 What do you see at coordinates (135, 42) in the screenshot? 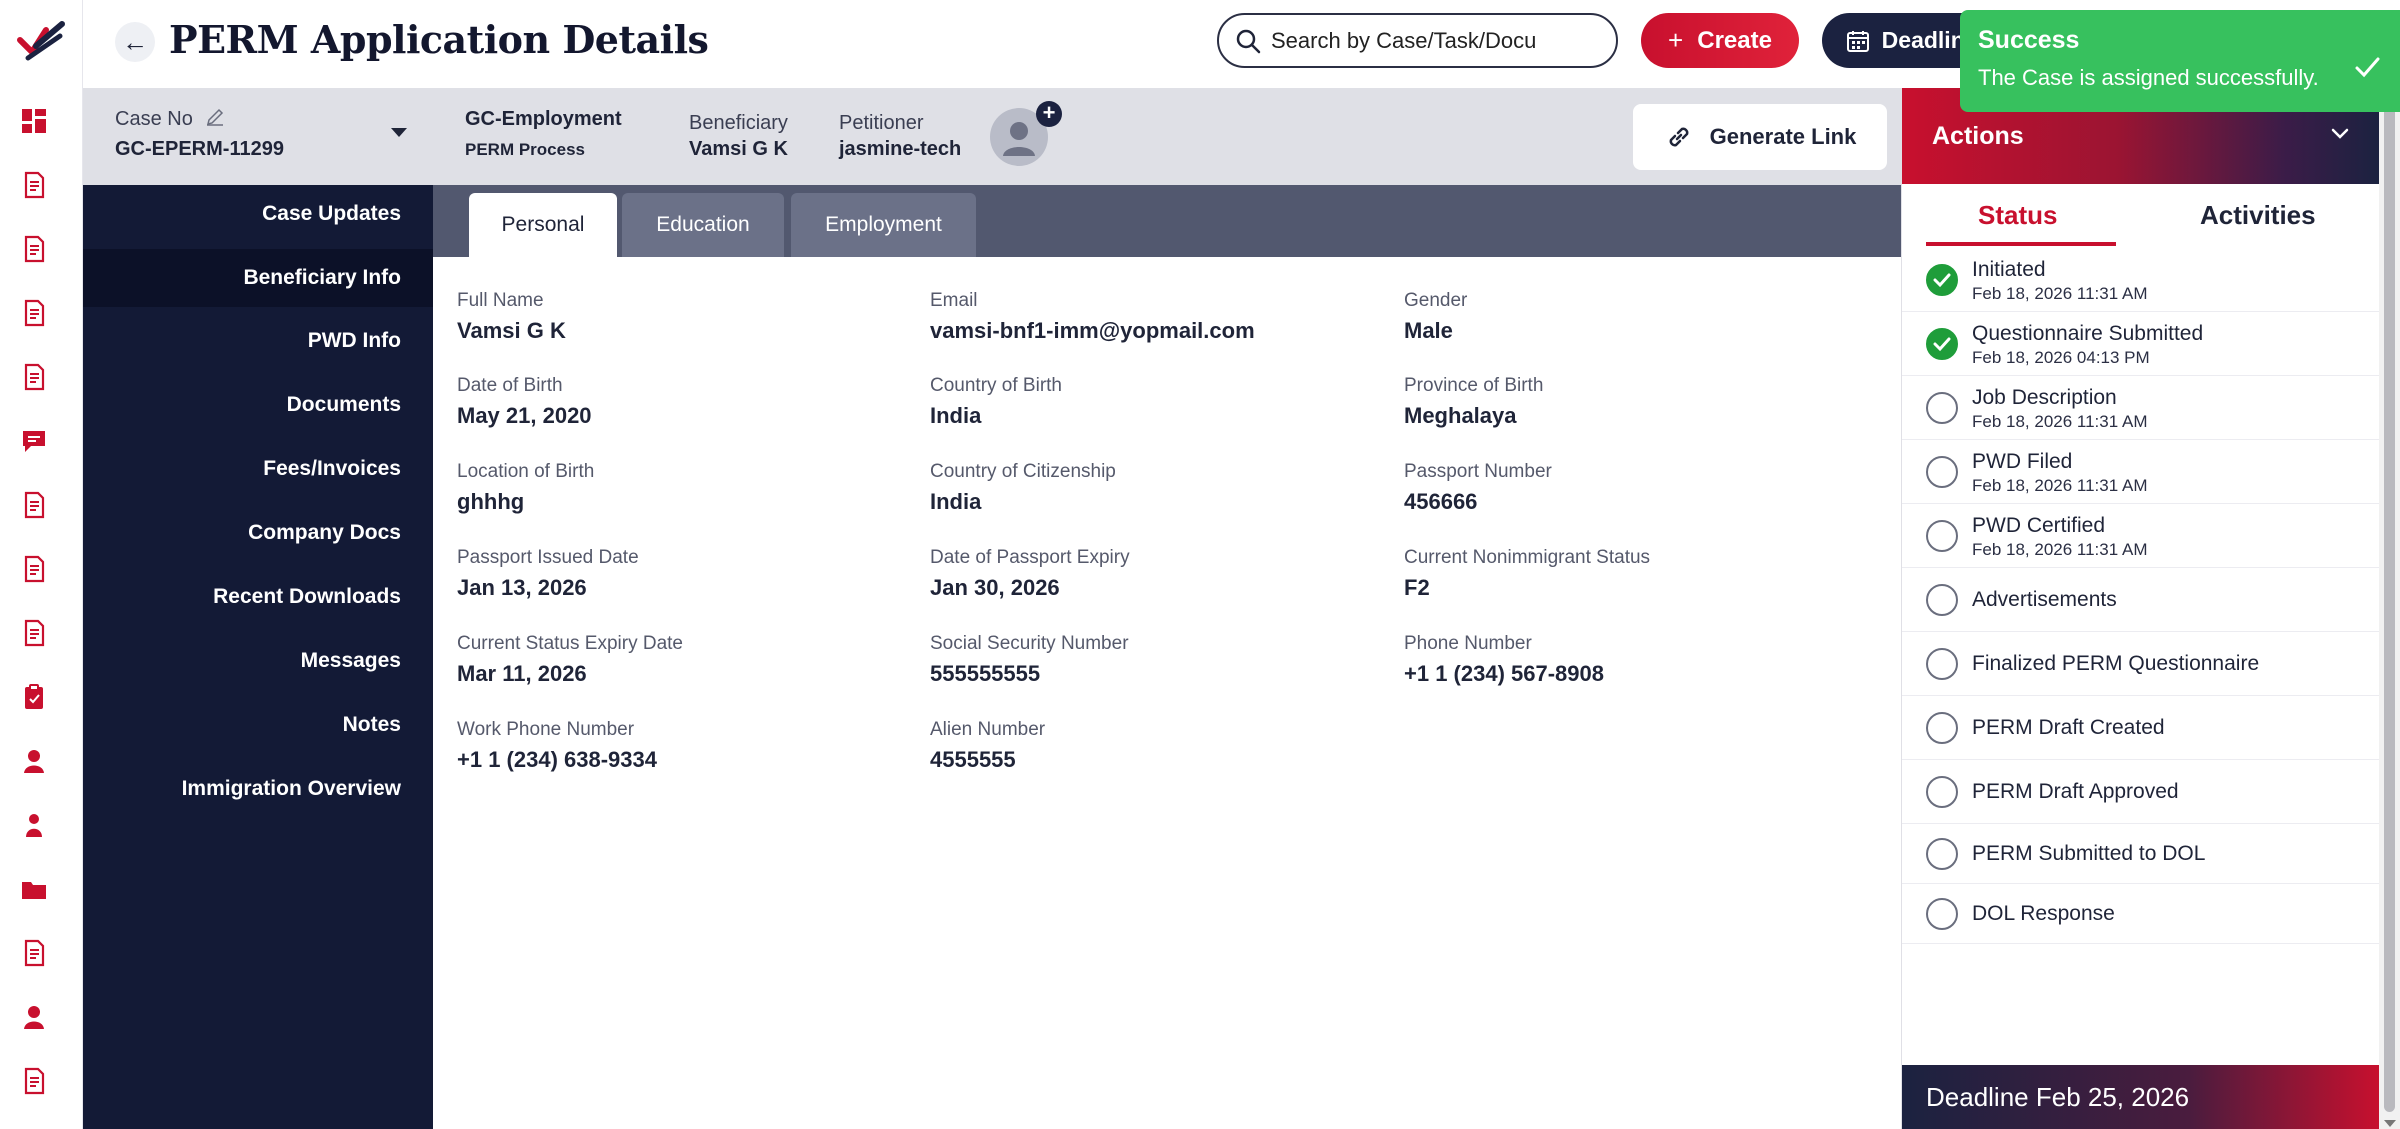
I see `back-arrow-icon: ←` at bounding box center [135, 42].